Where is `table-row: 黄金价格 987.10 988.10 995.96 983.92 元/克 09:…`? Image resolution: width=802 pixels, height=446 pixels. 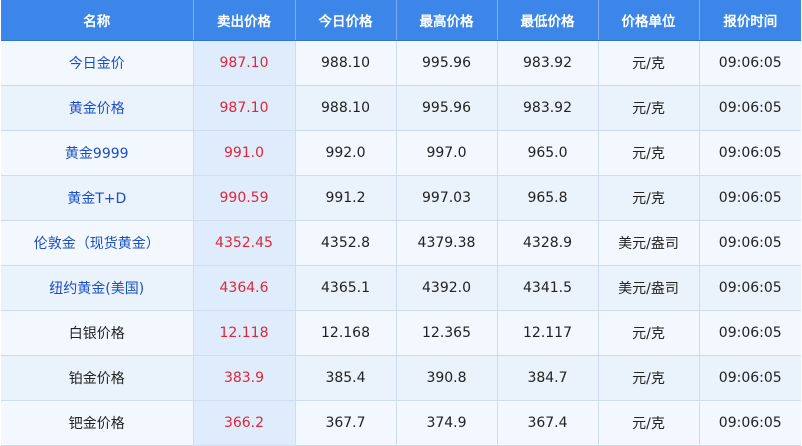 table-row: 黄金价格 987.10 988.10 995.96 983.92 元/克 09:… is located at coordinates (401, 108).